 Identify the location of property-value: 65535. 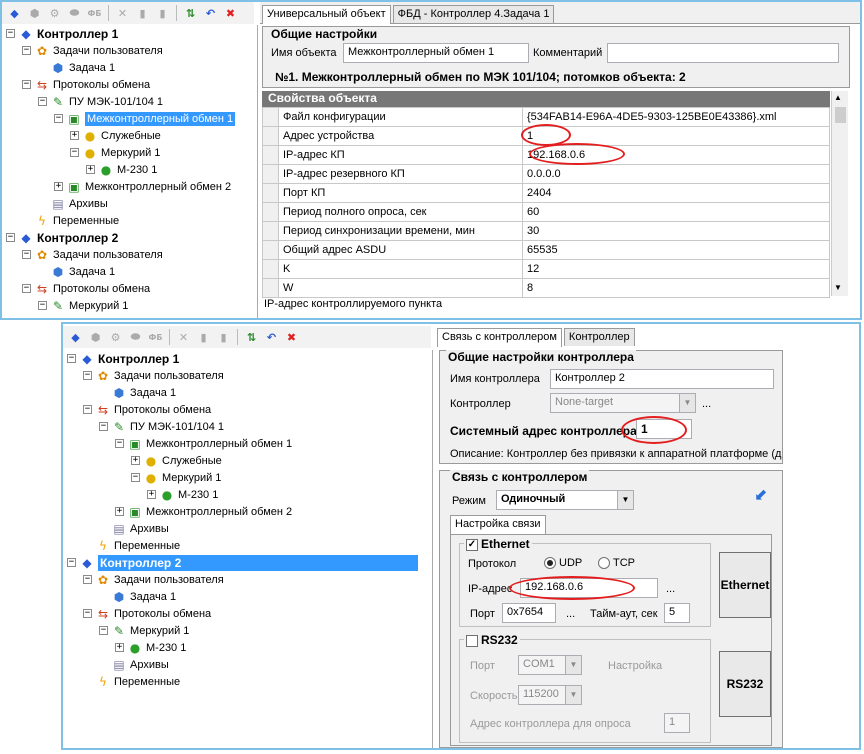
(676, 250).